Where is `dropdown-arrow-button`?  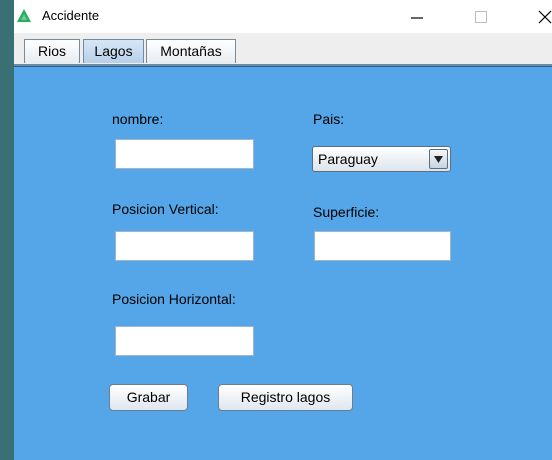 dropdown-arrow-button is located at coordinates (438, 159).